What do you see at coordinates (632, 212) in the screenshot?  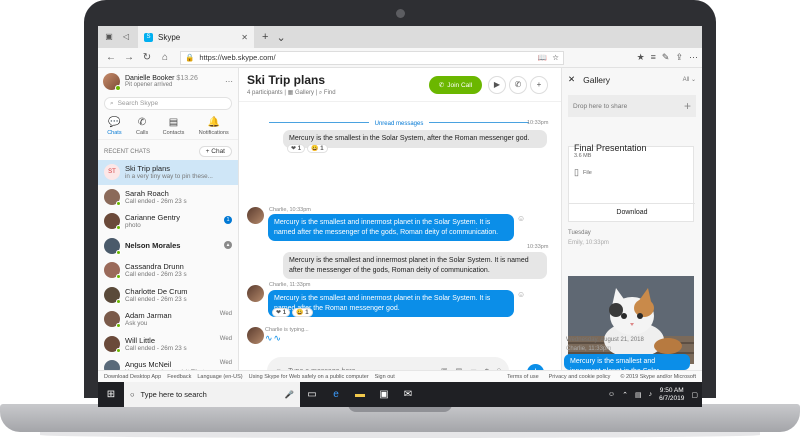 I see `download-button: Download` at bounding box center [632, 212].